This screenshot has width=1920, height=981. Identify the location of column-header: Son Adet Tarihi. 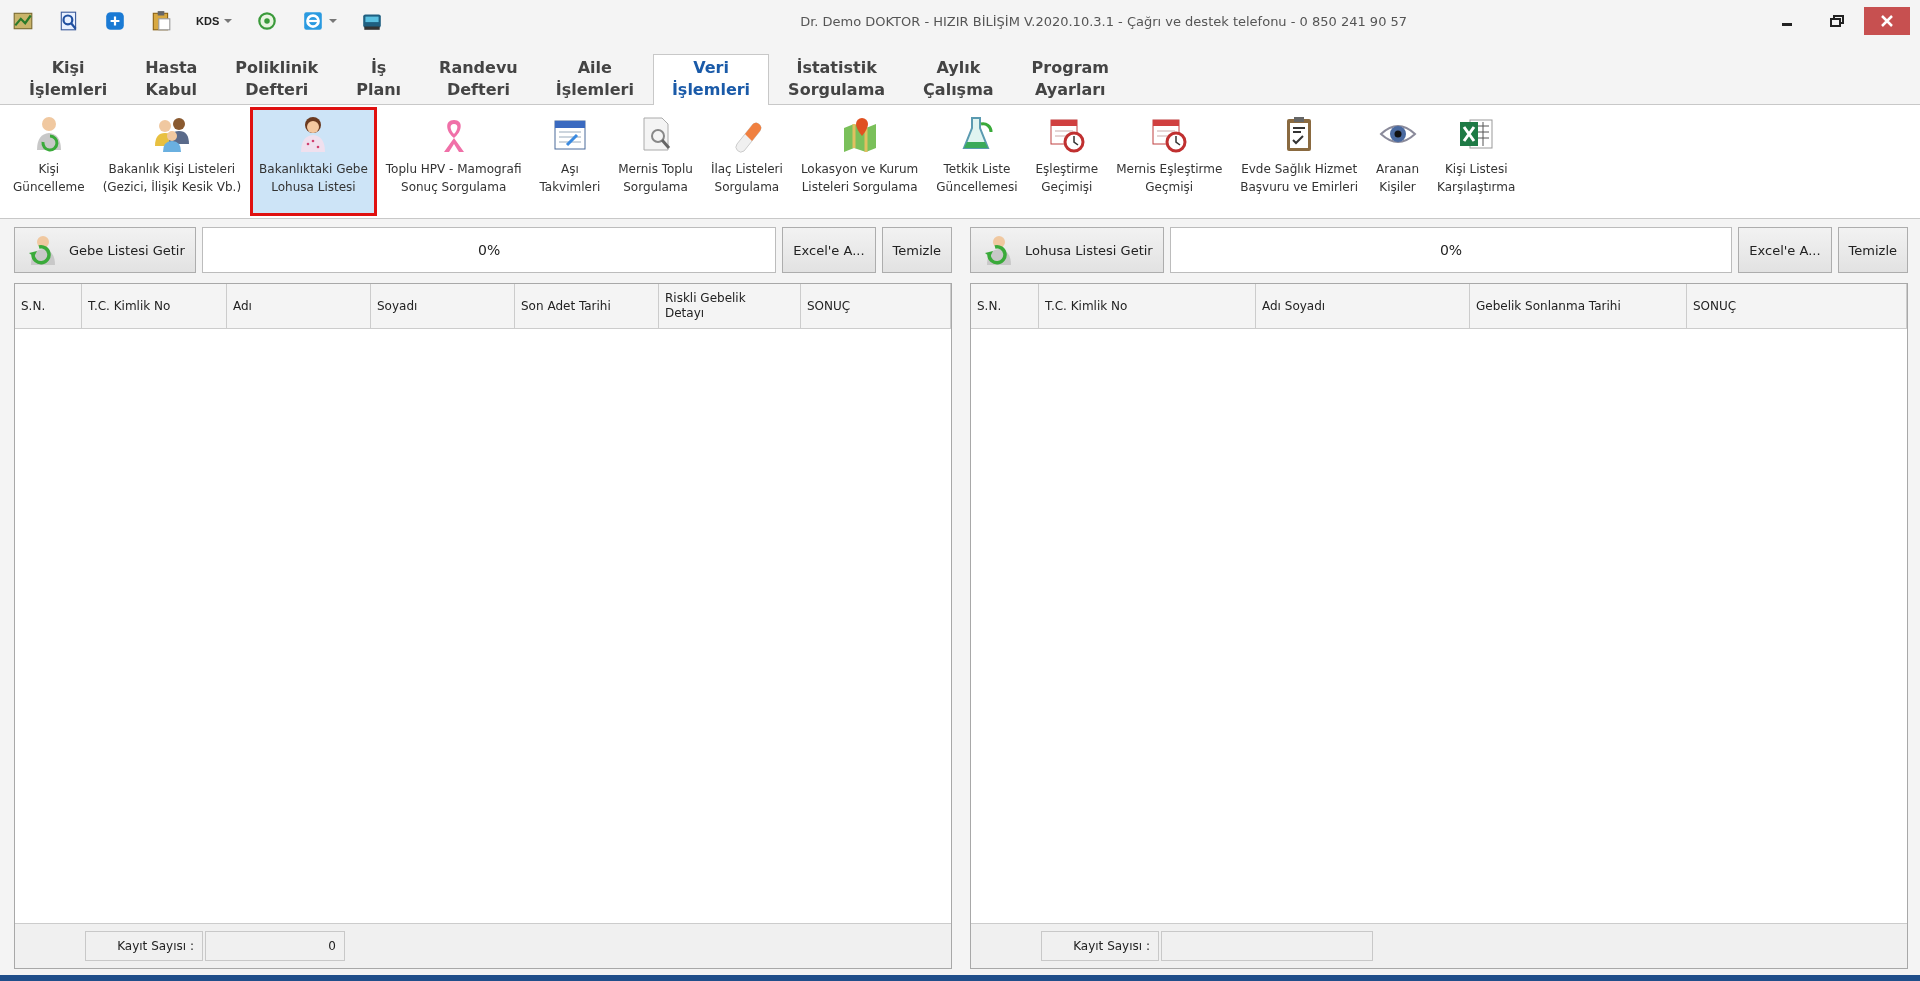
(587, 306).